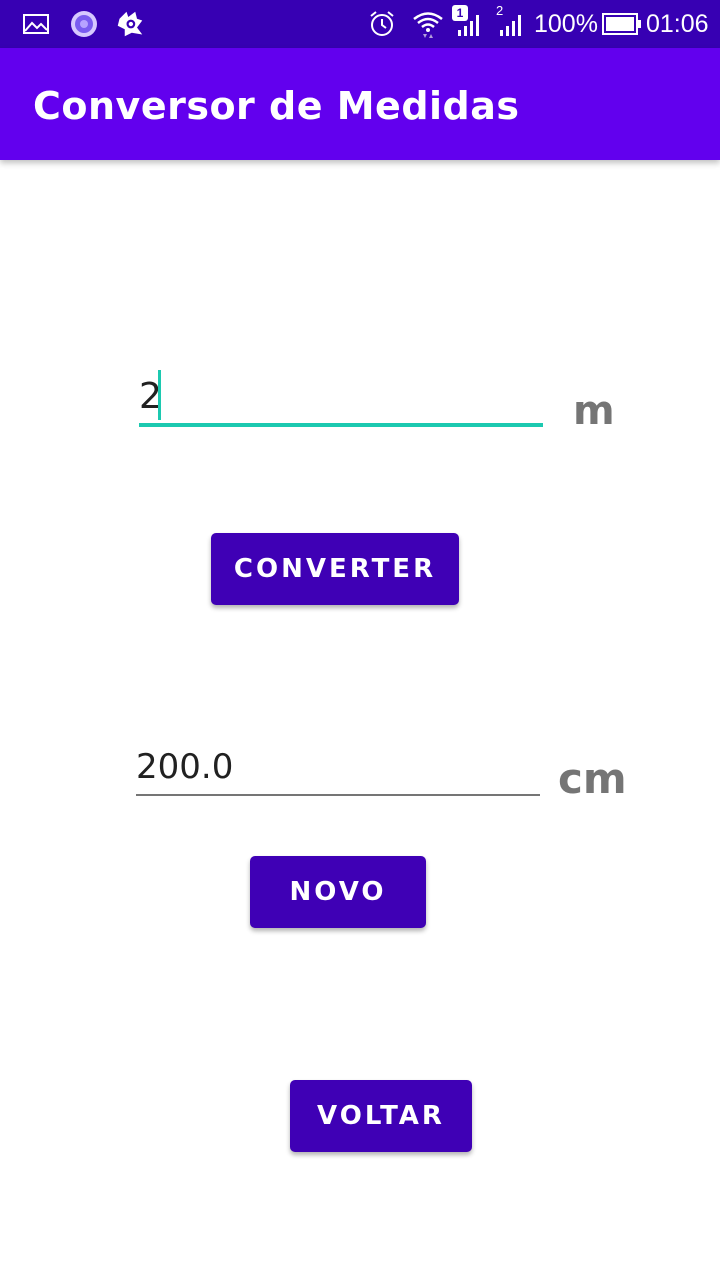  I want to click on gallery-icon, so click(36, 24).